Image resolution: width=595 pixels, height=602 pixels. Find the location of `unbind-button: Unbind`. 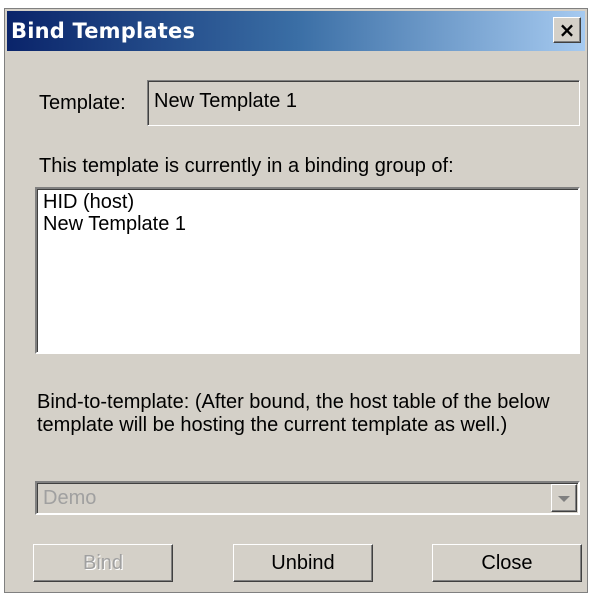

unbind-button: Unbind is located at coordinates (303, 563).